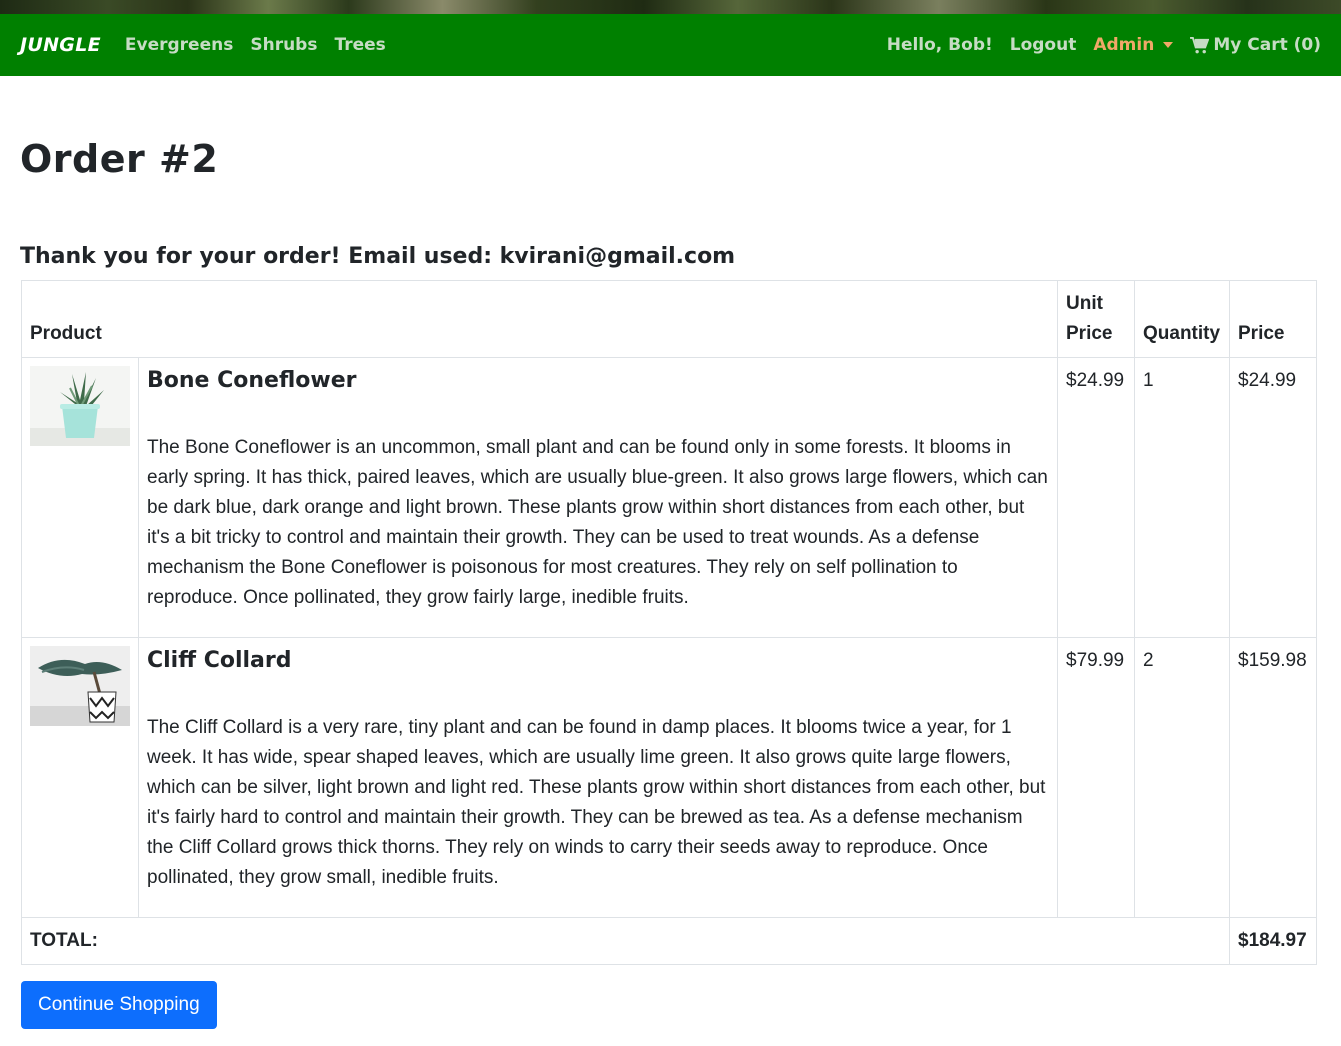  I want to click on total-label: TOTAL:, so click(625, 941).